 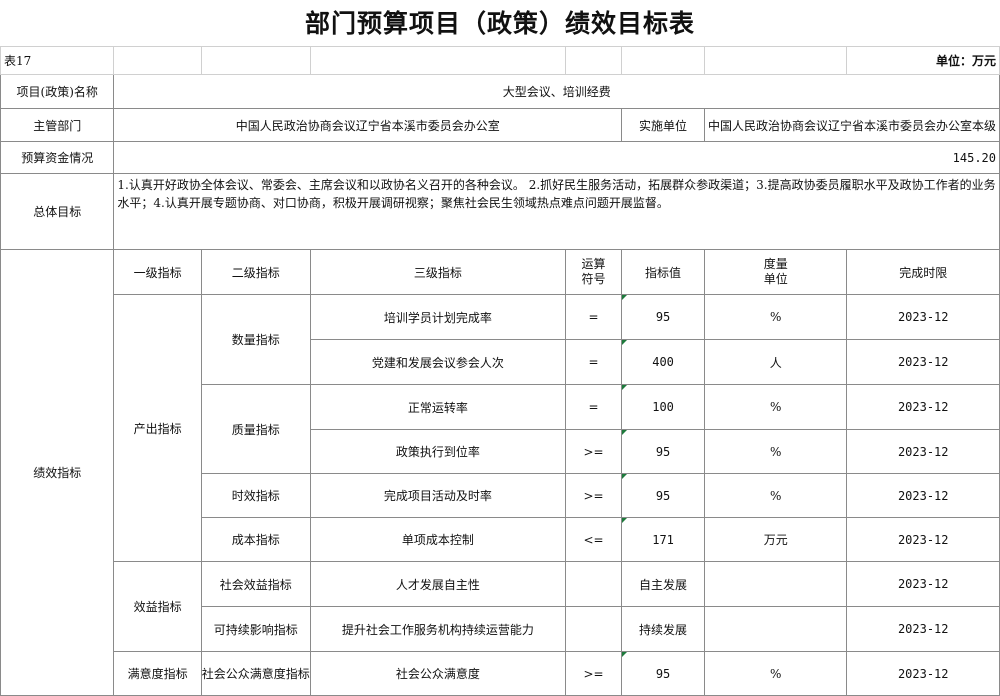 What do you see at coordinates (663, 584) in the screenshot?
I see `indicator-value: 自主发展` at bounding box center [663, 584].